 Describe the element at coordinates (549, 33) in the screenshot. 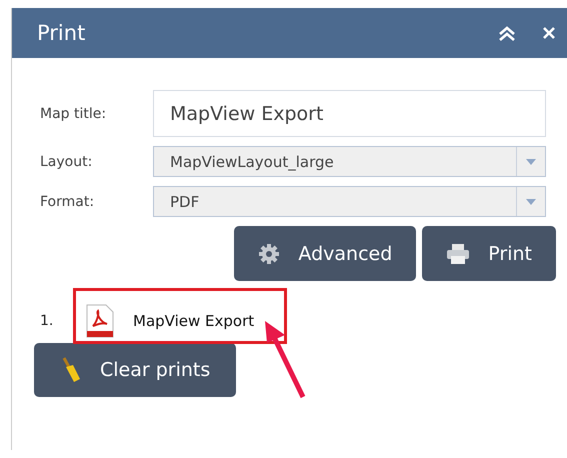

I see `close-icon` at that location.